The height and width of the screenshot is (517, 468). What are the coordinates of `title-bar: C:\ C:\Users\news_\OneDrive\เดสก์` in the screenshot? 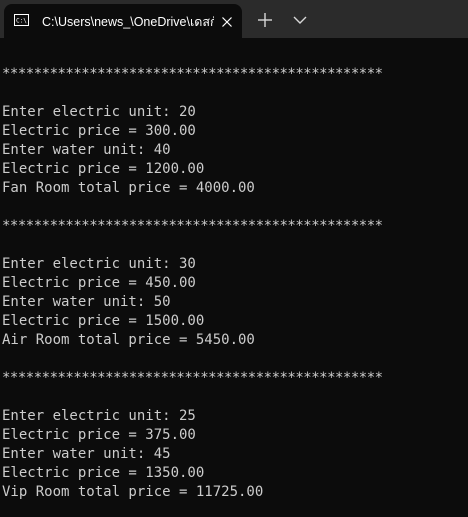 It's located at (234, 19).